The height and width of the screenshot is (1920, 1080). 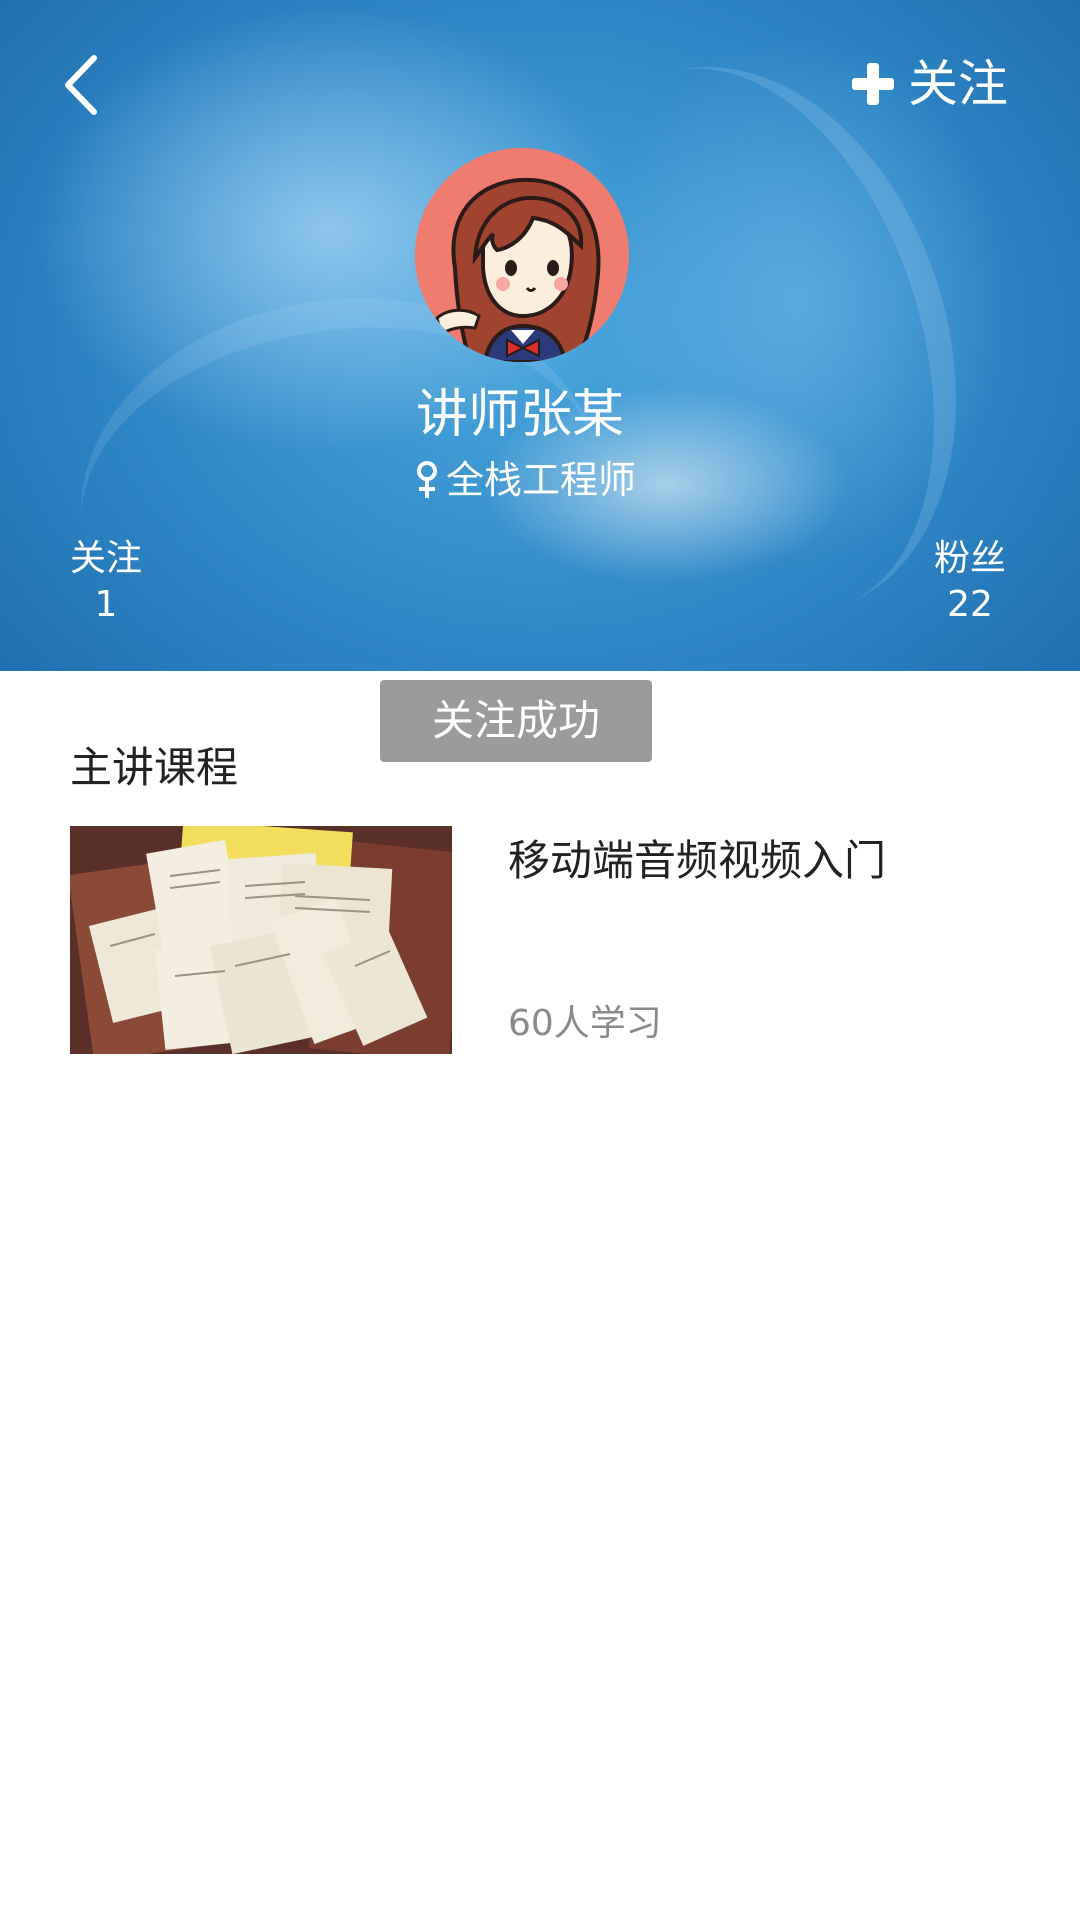 What do you see at coordinates (540, 480) in the screenshot?
I see `teacher-title: 全栈工程师` at bounding box center [540, 480].